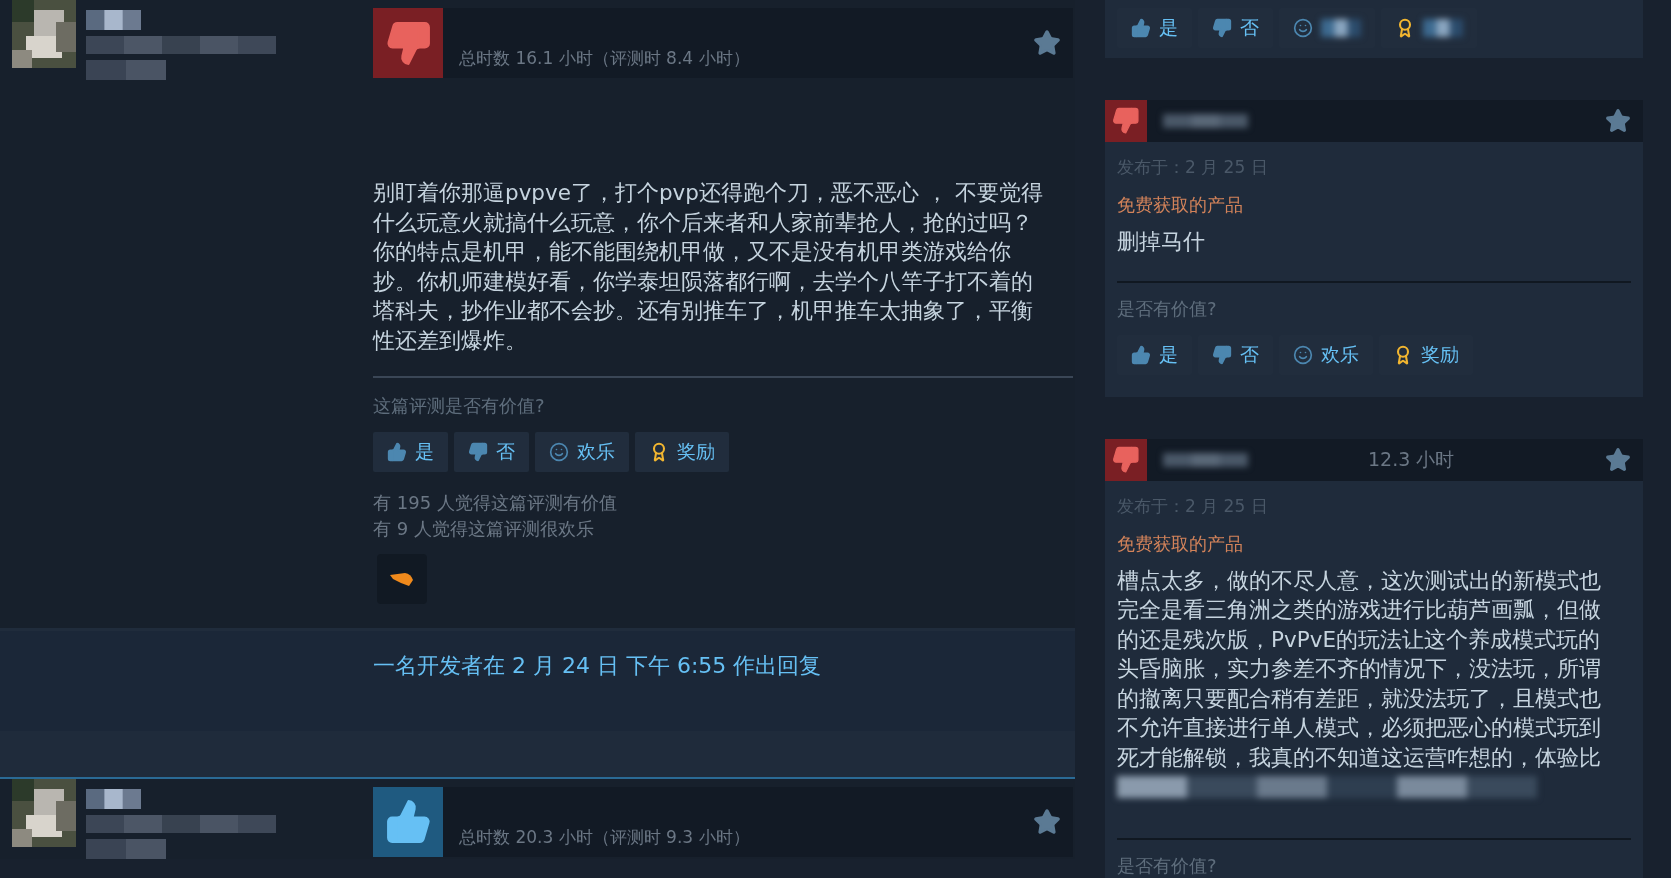 The image size is (1671, 878). Describe the element at coordinates (604, 58) in the screenshot. I see `playtime-text: 总时数 16.1 小时（评测时 8.4 小时）` at that location.